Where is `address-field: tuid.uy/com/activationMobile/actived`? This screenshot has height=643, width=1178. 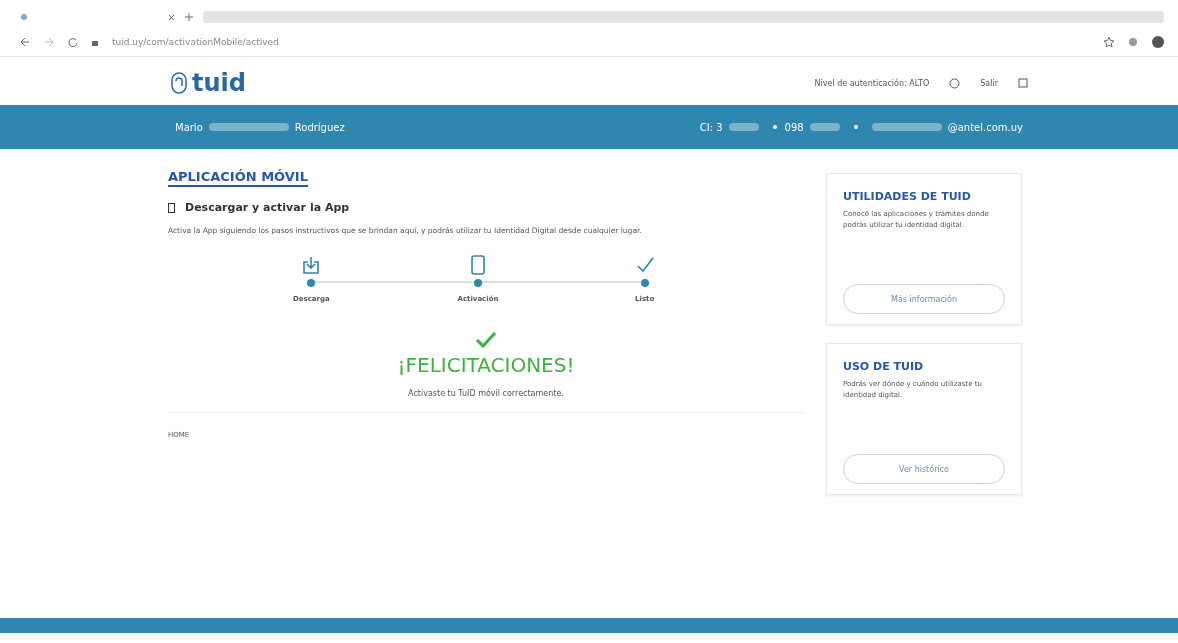
address-field: tuid.uy/com/activationMobile/actived is located at coordinates (601, 42).